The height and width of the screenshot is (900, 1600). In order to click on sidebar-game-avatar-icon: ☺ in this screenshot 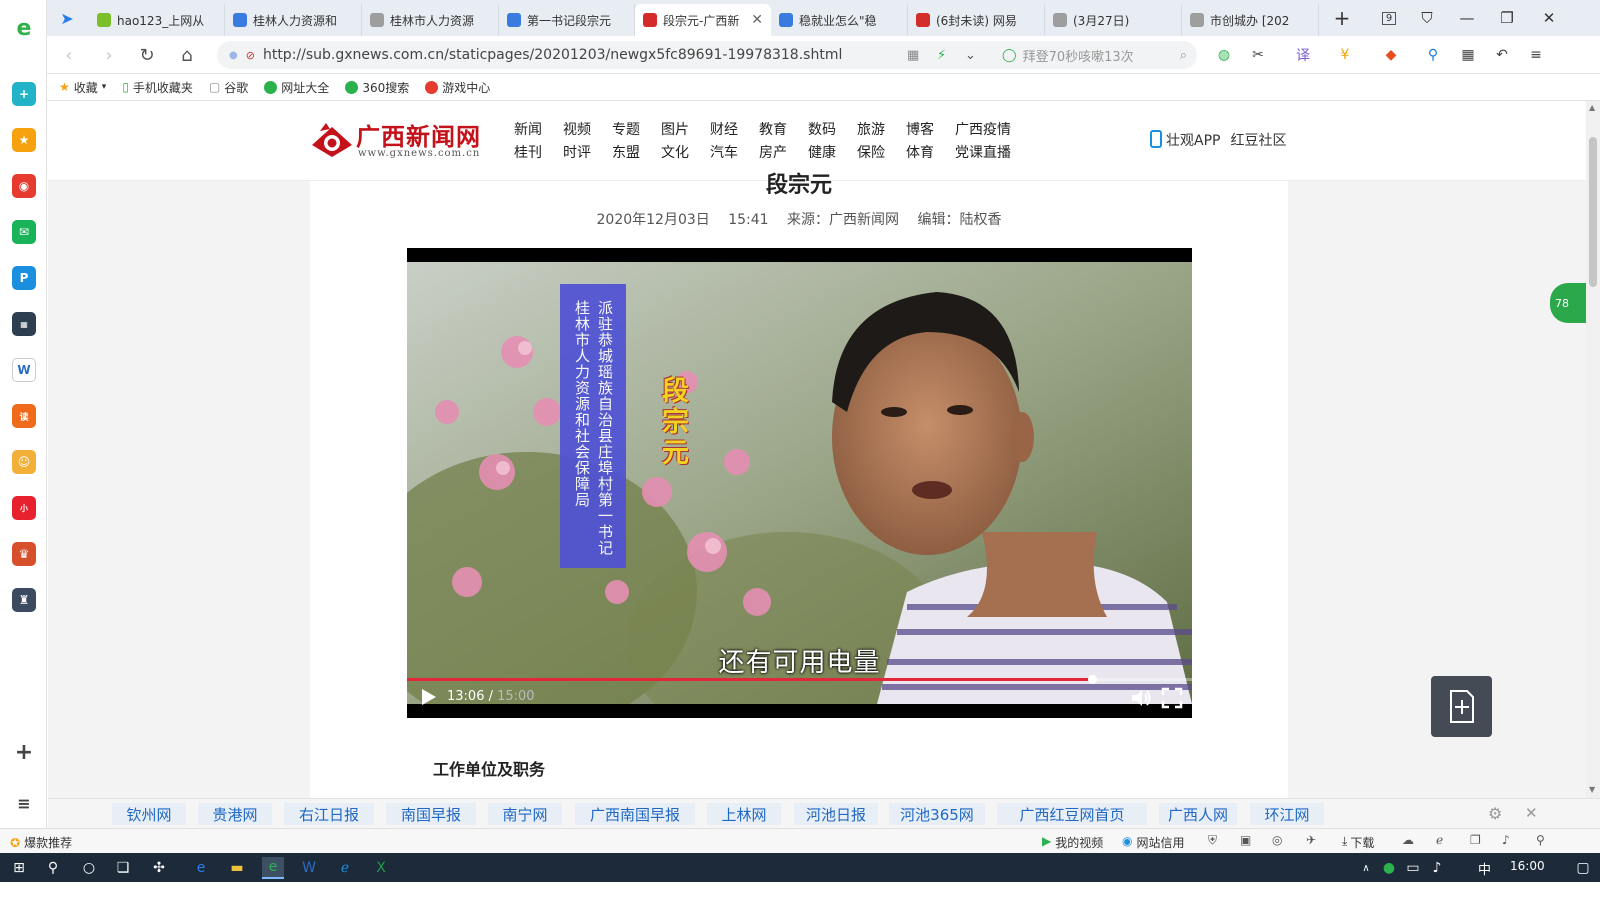, I will do `click(24, 462)`.